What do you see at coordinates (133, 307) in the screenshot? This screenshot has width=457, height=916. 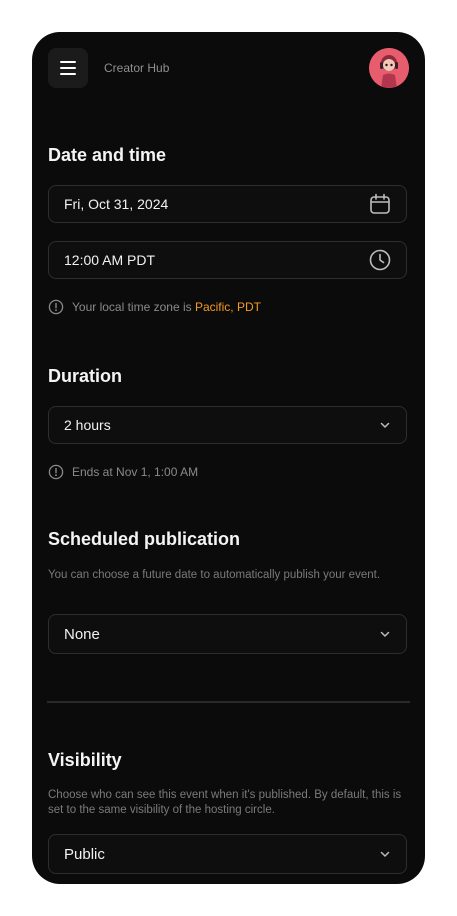 I see `timezone-hint-text: Your local time zone is` at bounding box center [133, 307].